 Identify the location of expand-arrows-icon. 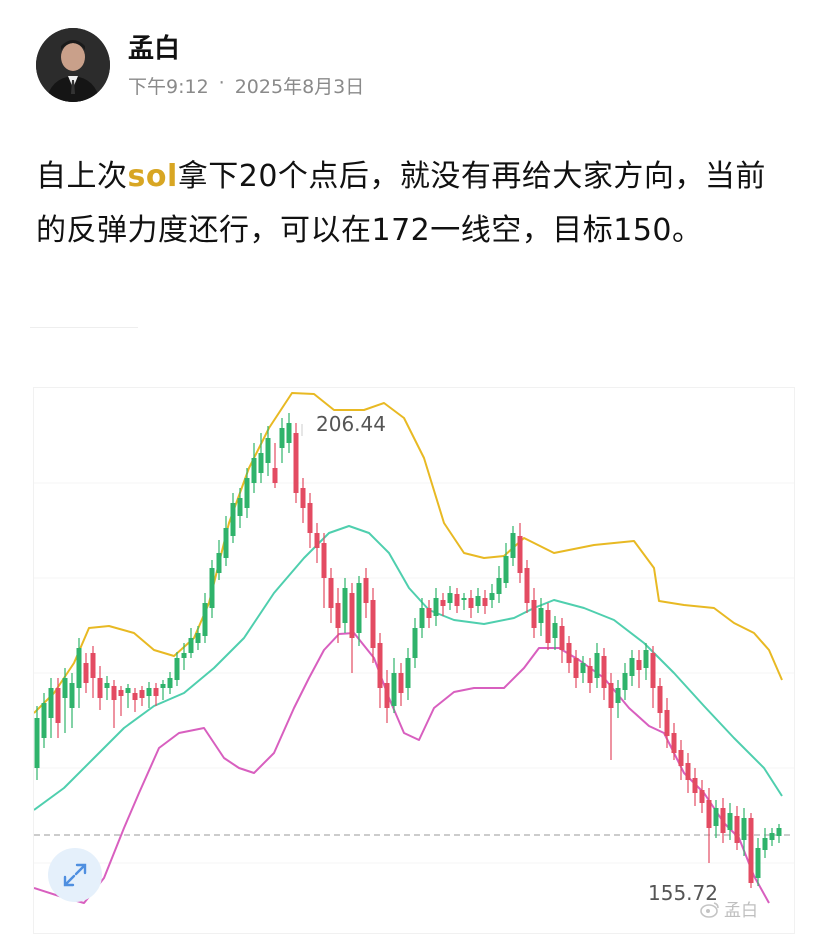
(75, 875).